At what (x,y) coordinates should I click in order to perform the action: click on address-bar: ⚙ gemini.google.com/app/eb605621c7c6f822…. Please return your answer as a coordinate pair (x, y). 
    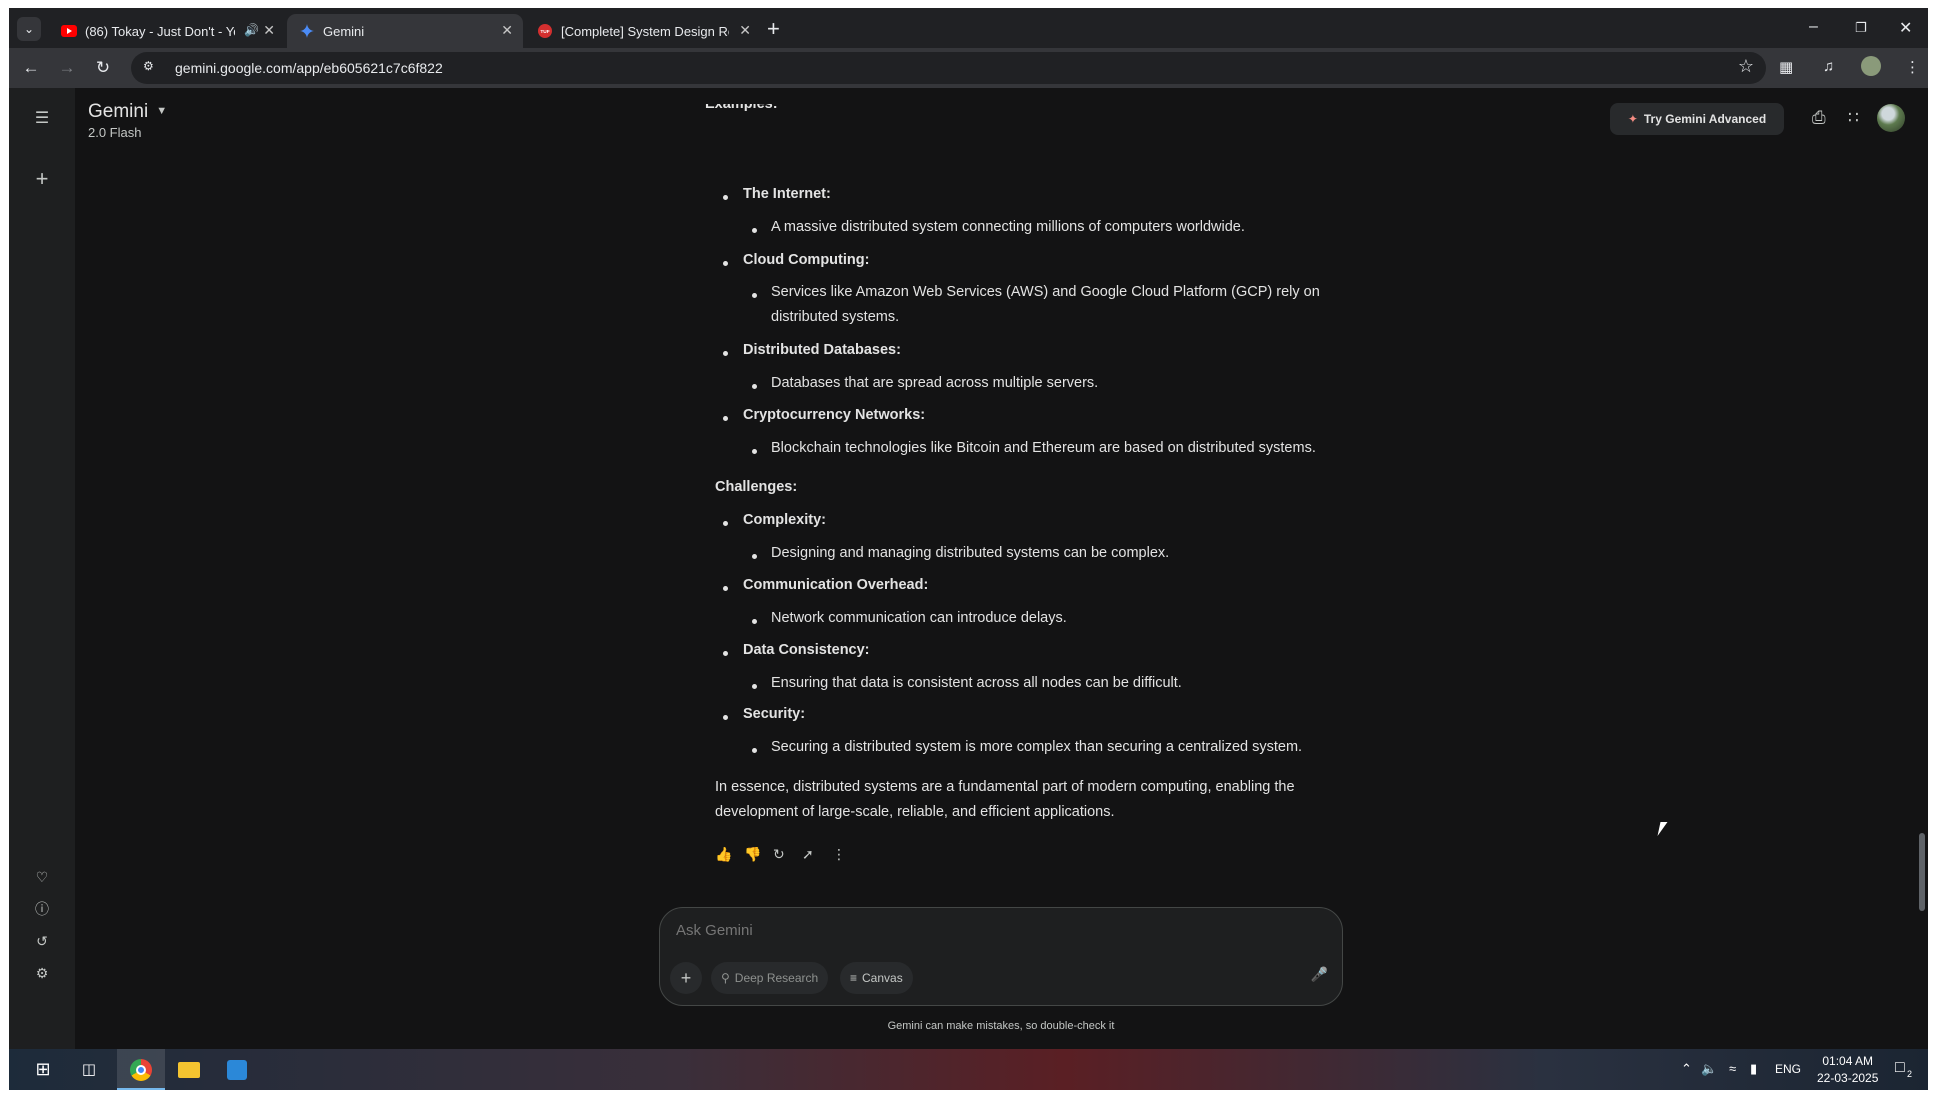
    Looking at the image, I should click on (948, 68).